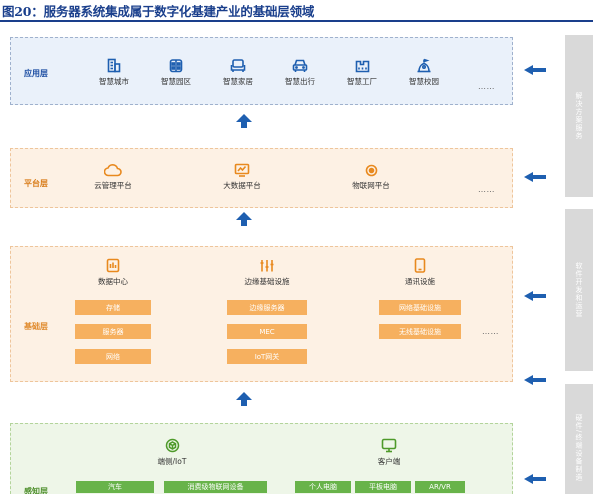  I want to click on app-item-label: 智慧园区, so click(176, 81).